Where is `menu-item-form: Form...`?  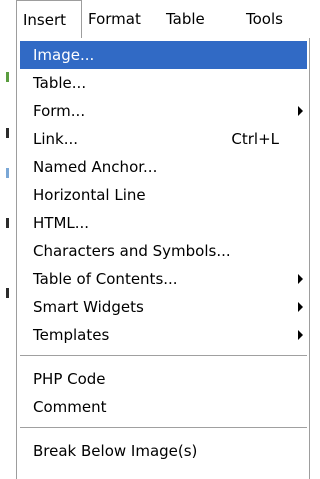
menu-item-form: Form... is located at coordinates (163, 111).